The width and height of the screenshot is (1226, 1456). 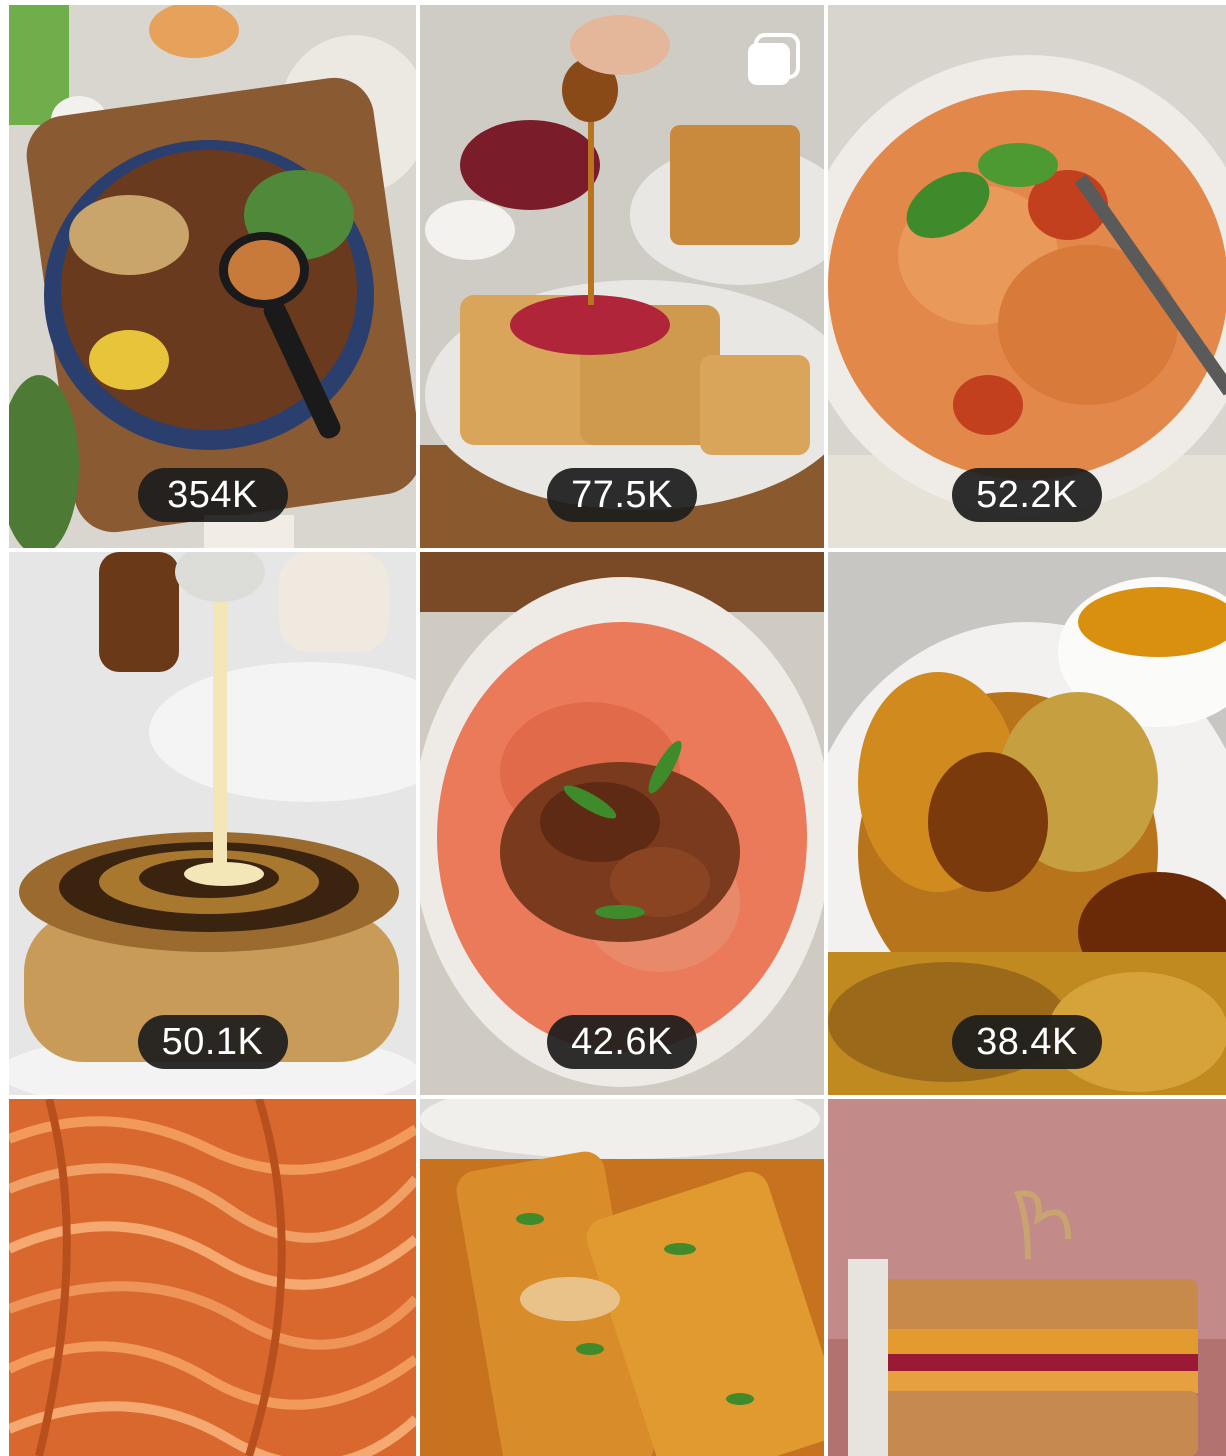 What do you see at coordinates (774, 59) in the screenshot?
I see `carousel-icon` at bounding box center [774, 59].